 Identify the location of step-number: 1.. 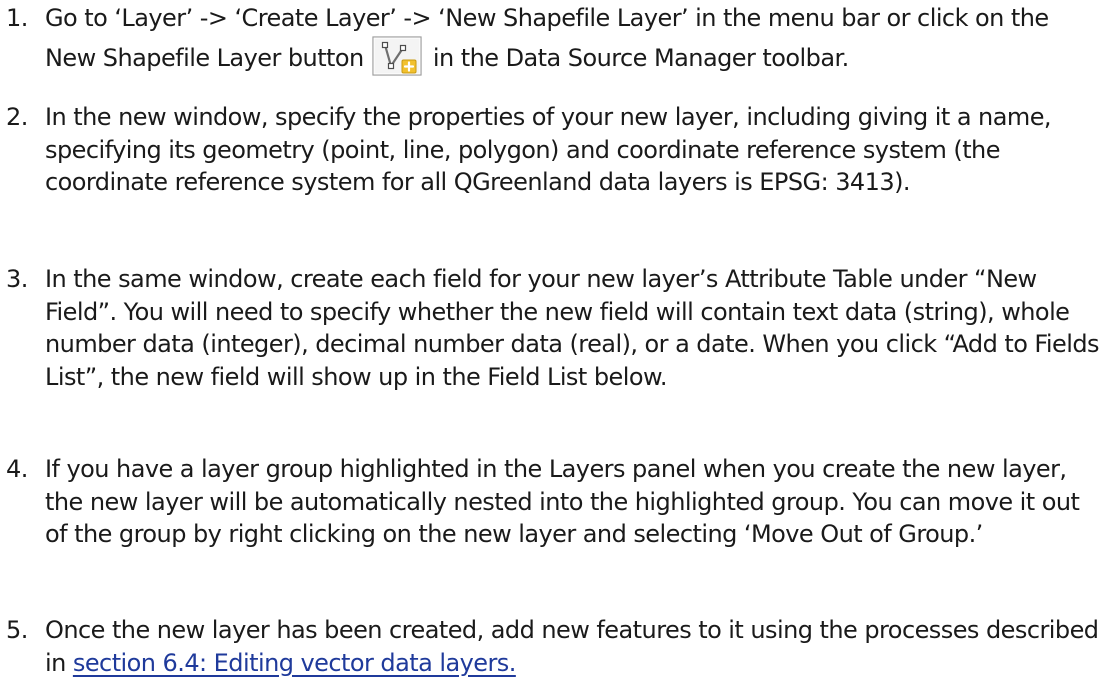
(17, 18).